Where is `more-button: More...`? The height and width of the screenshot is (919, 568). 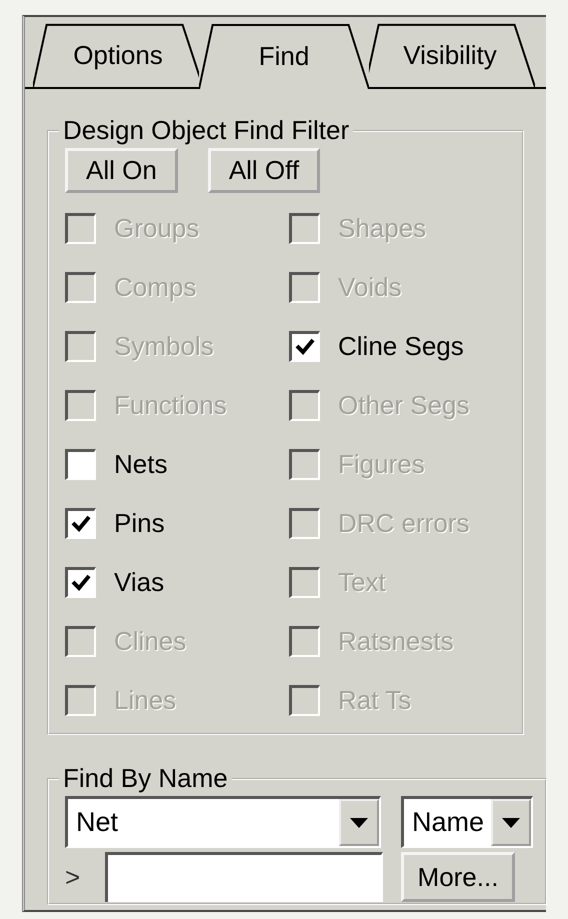
more-button: More... is located at coordinates (458, 877).